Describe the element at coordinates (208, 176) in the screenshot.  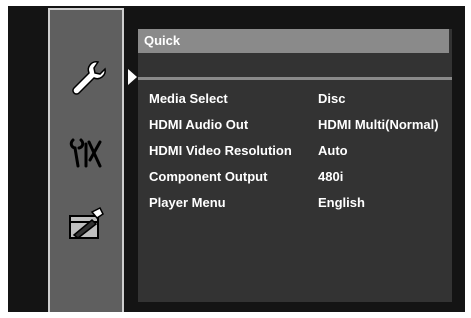
I see `setting-label: Component Output` at that location.